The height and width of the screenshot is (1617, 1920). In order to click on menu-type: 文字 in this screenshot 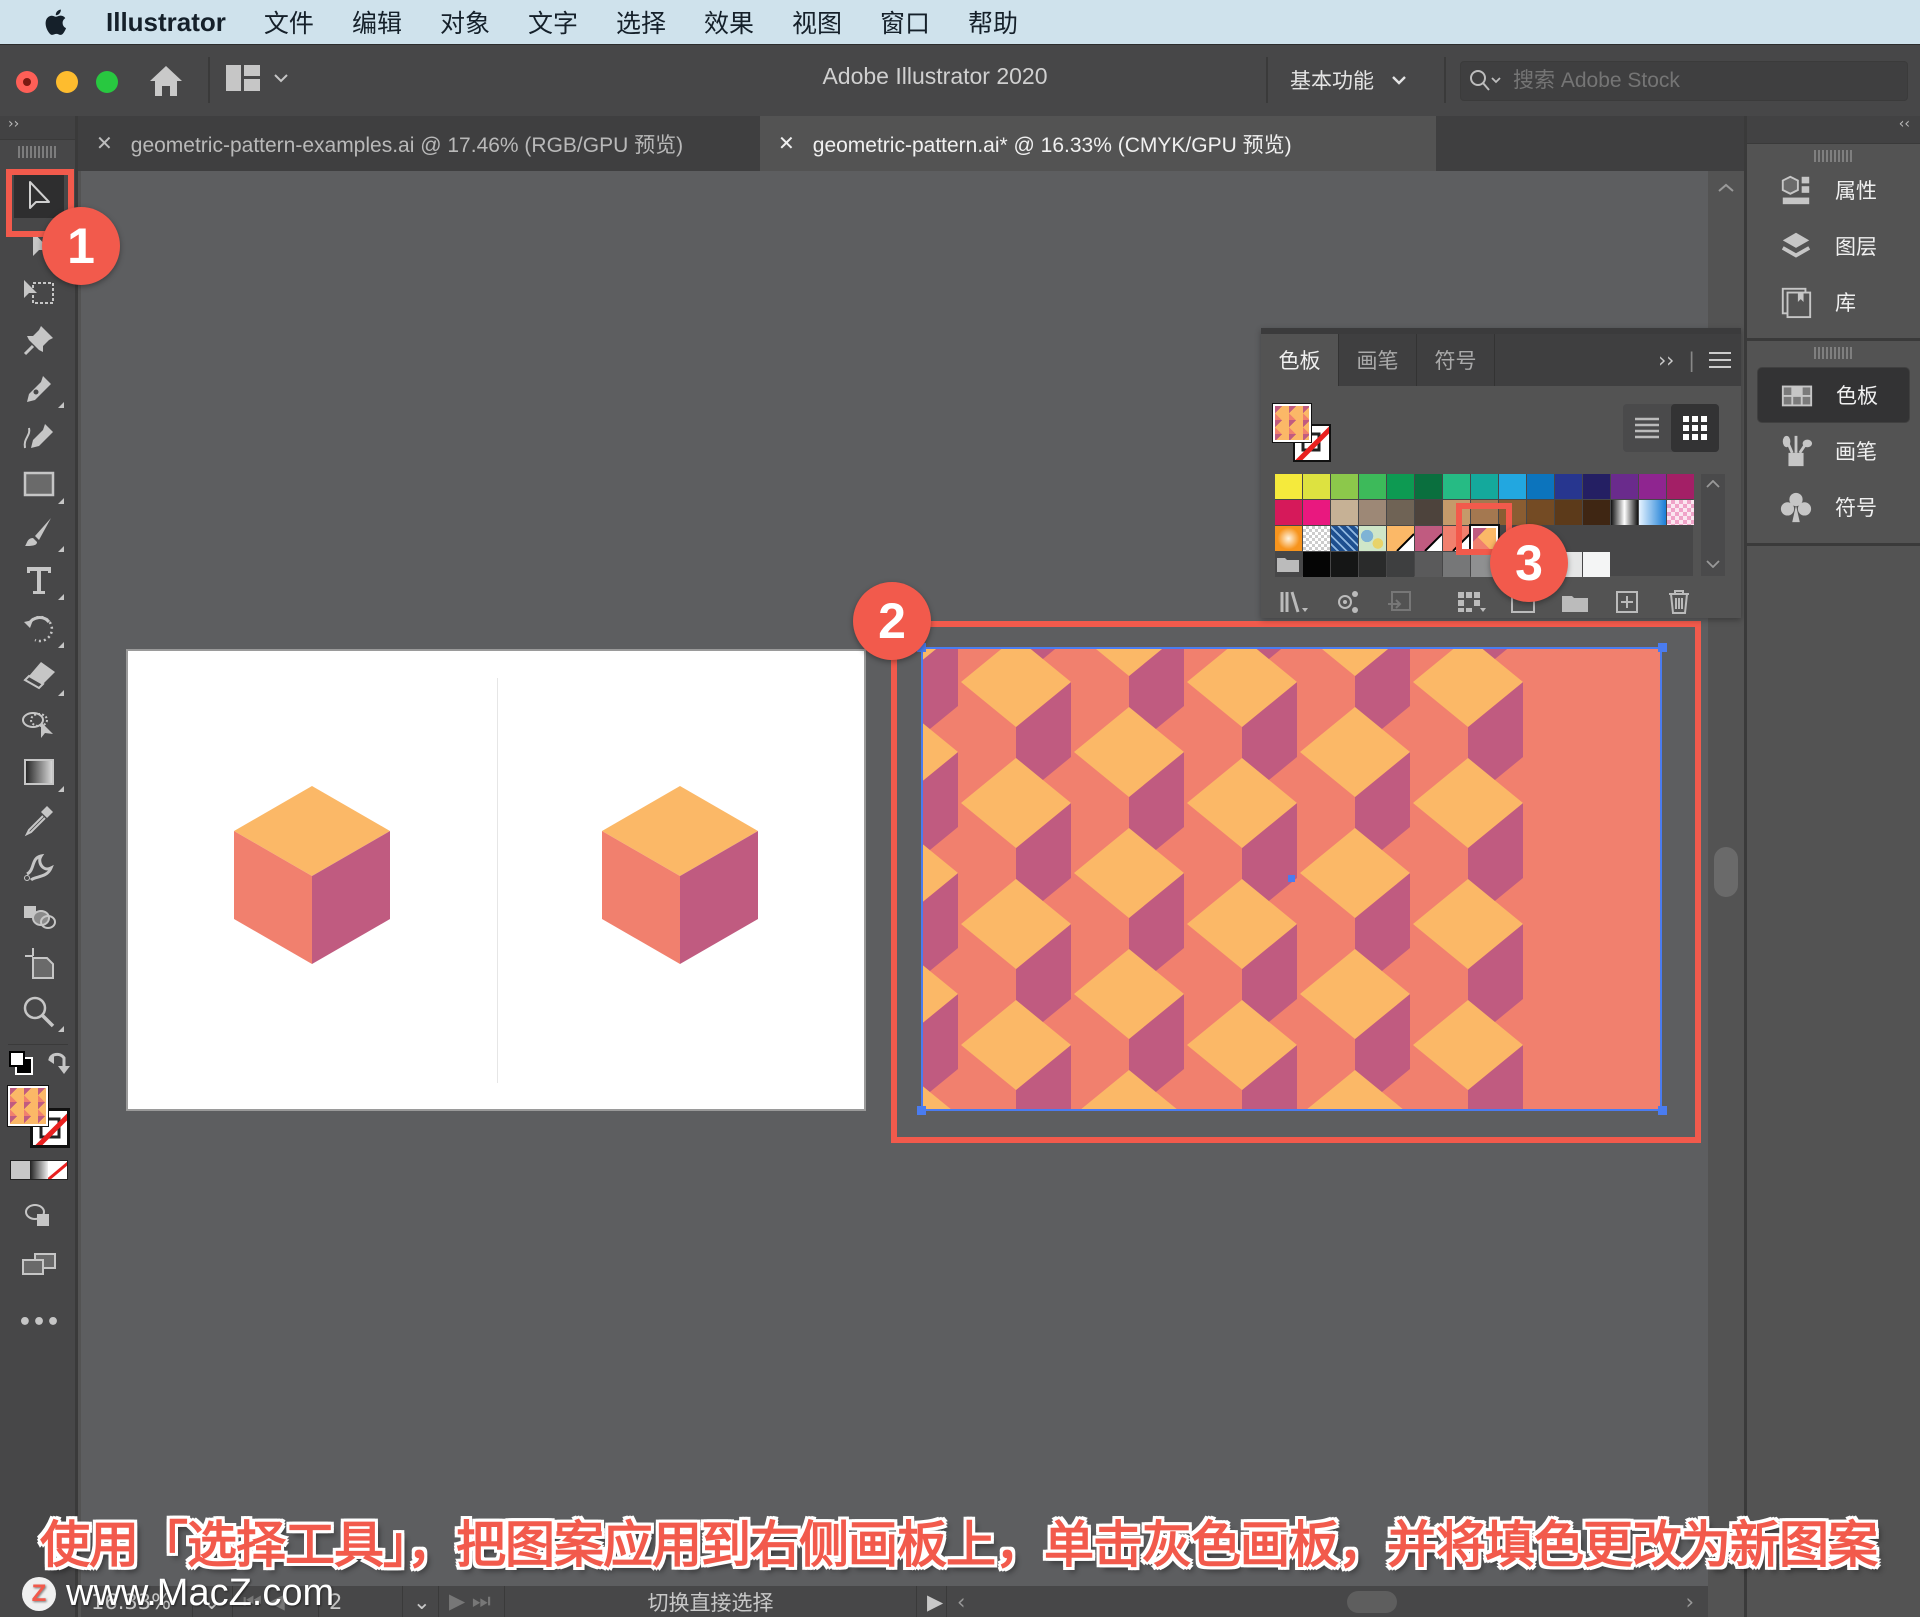, I will do `click(553, 22)`.